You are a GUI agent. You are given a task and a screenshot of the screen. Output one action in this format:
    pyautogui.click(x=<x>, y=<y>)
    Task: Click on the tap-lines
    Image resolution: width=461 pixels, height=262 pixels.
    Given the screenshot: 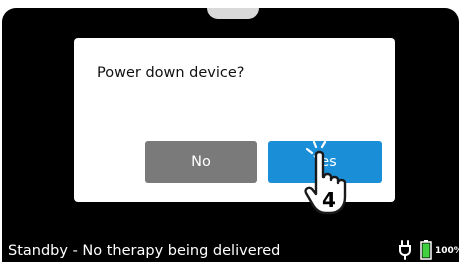 What is the action you would take?
    pyautogui.click(x=316, y=148)
    